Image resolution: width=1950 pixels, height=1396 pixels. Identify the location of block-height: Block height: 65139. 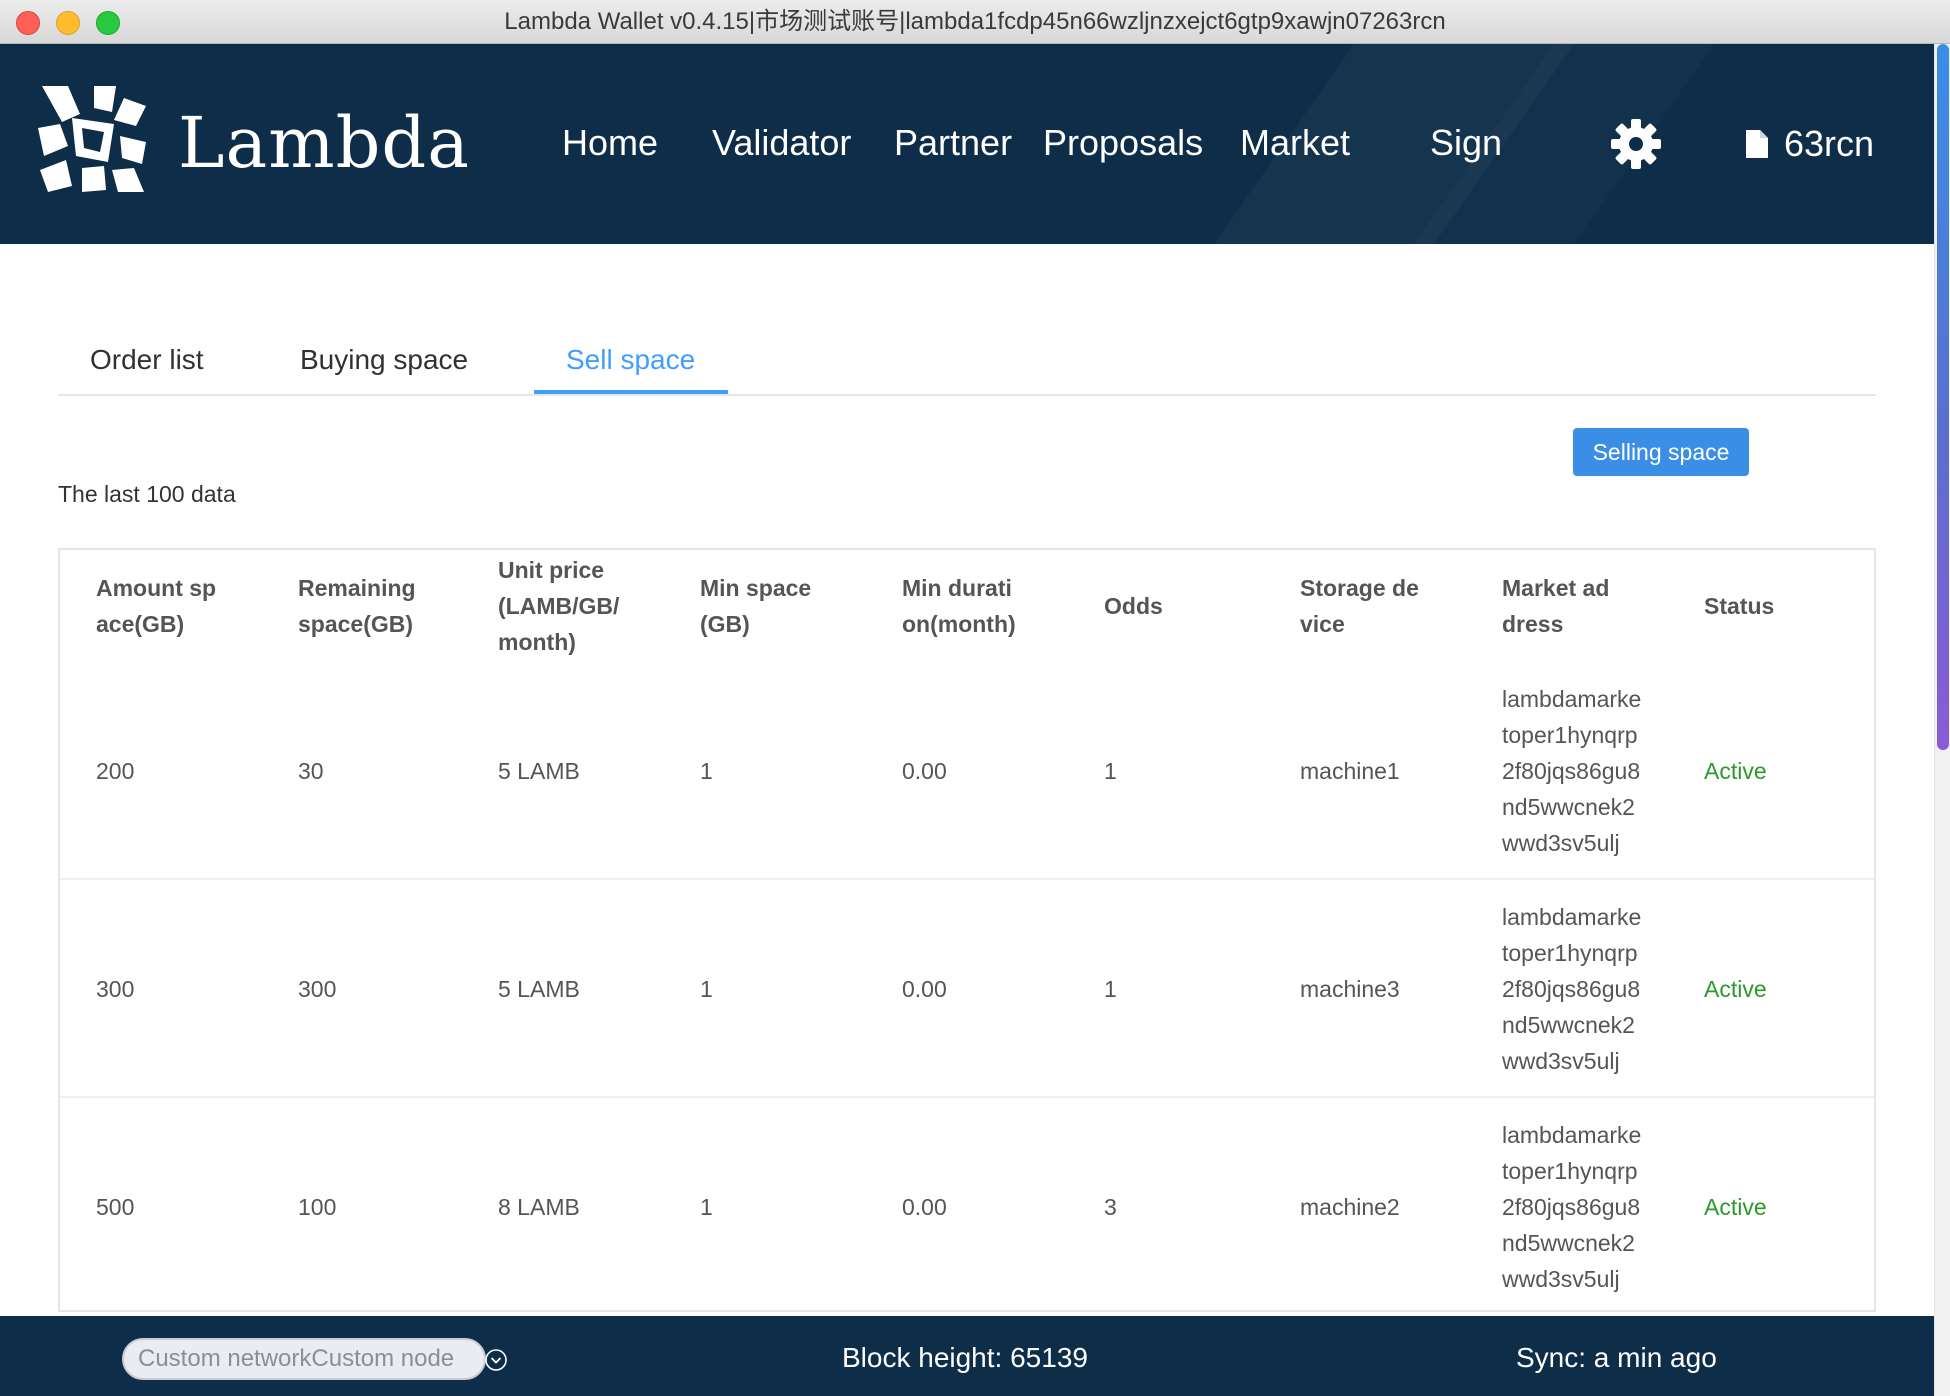
(965, 1357).